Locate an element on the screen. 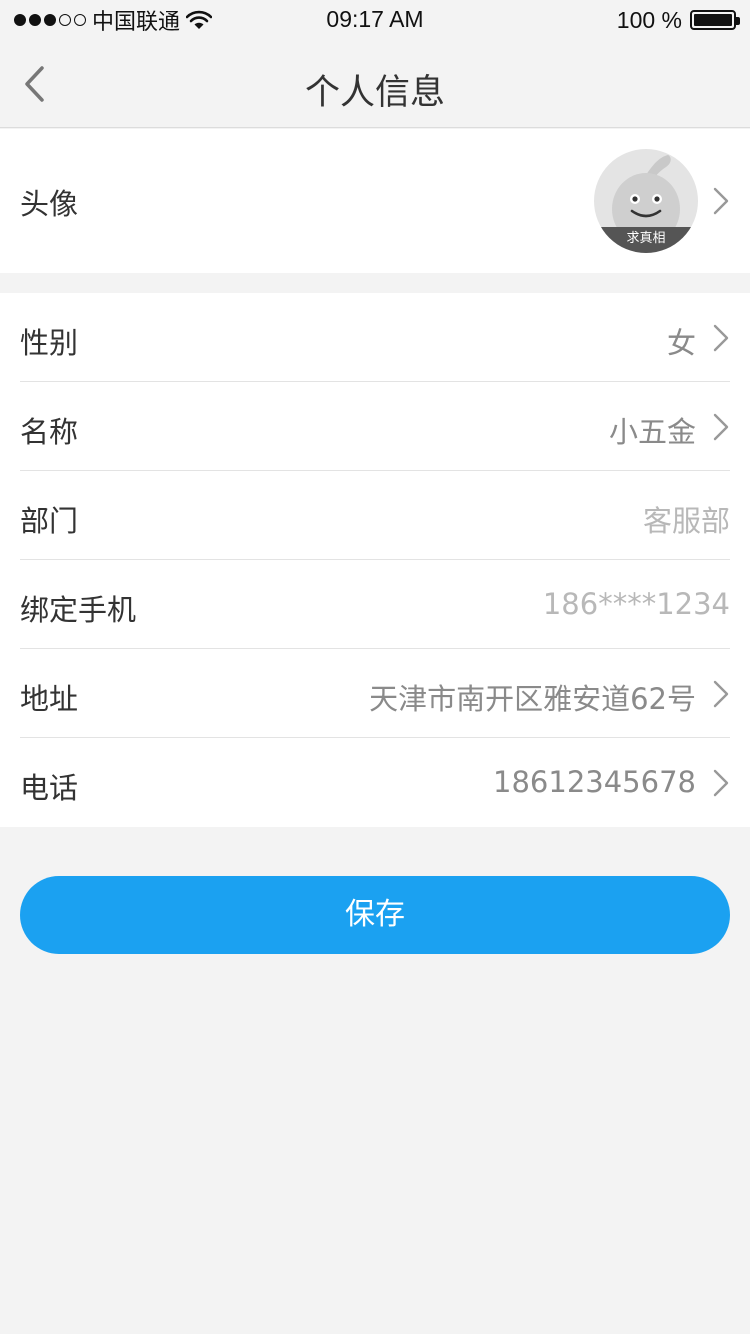 The image size is (750, 1334). battery-percent: 100 % is located at coordinates (649, 19).